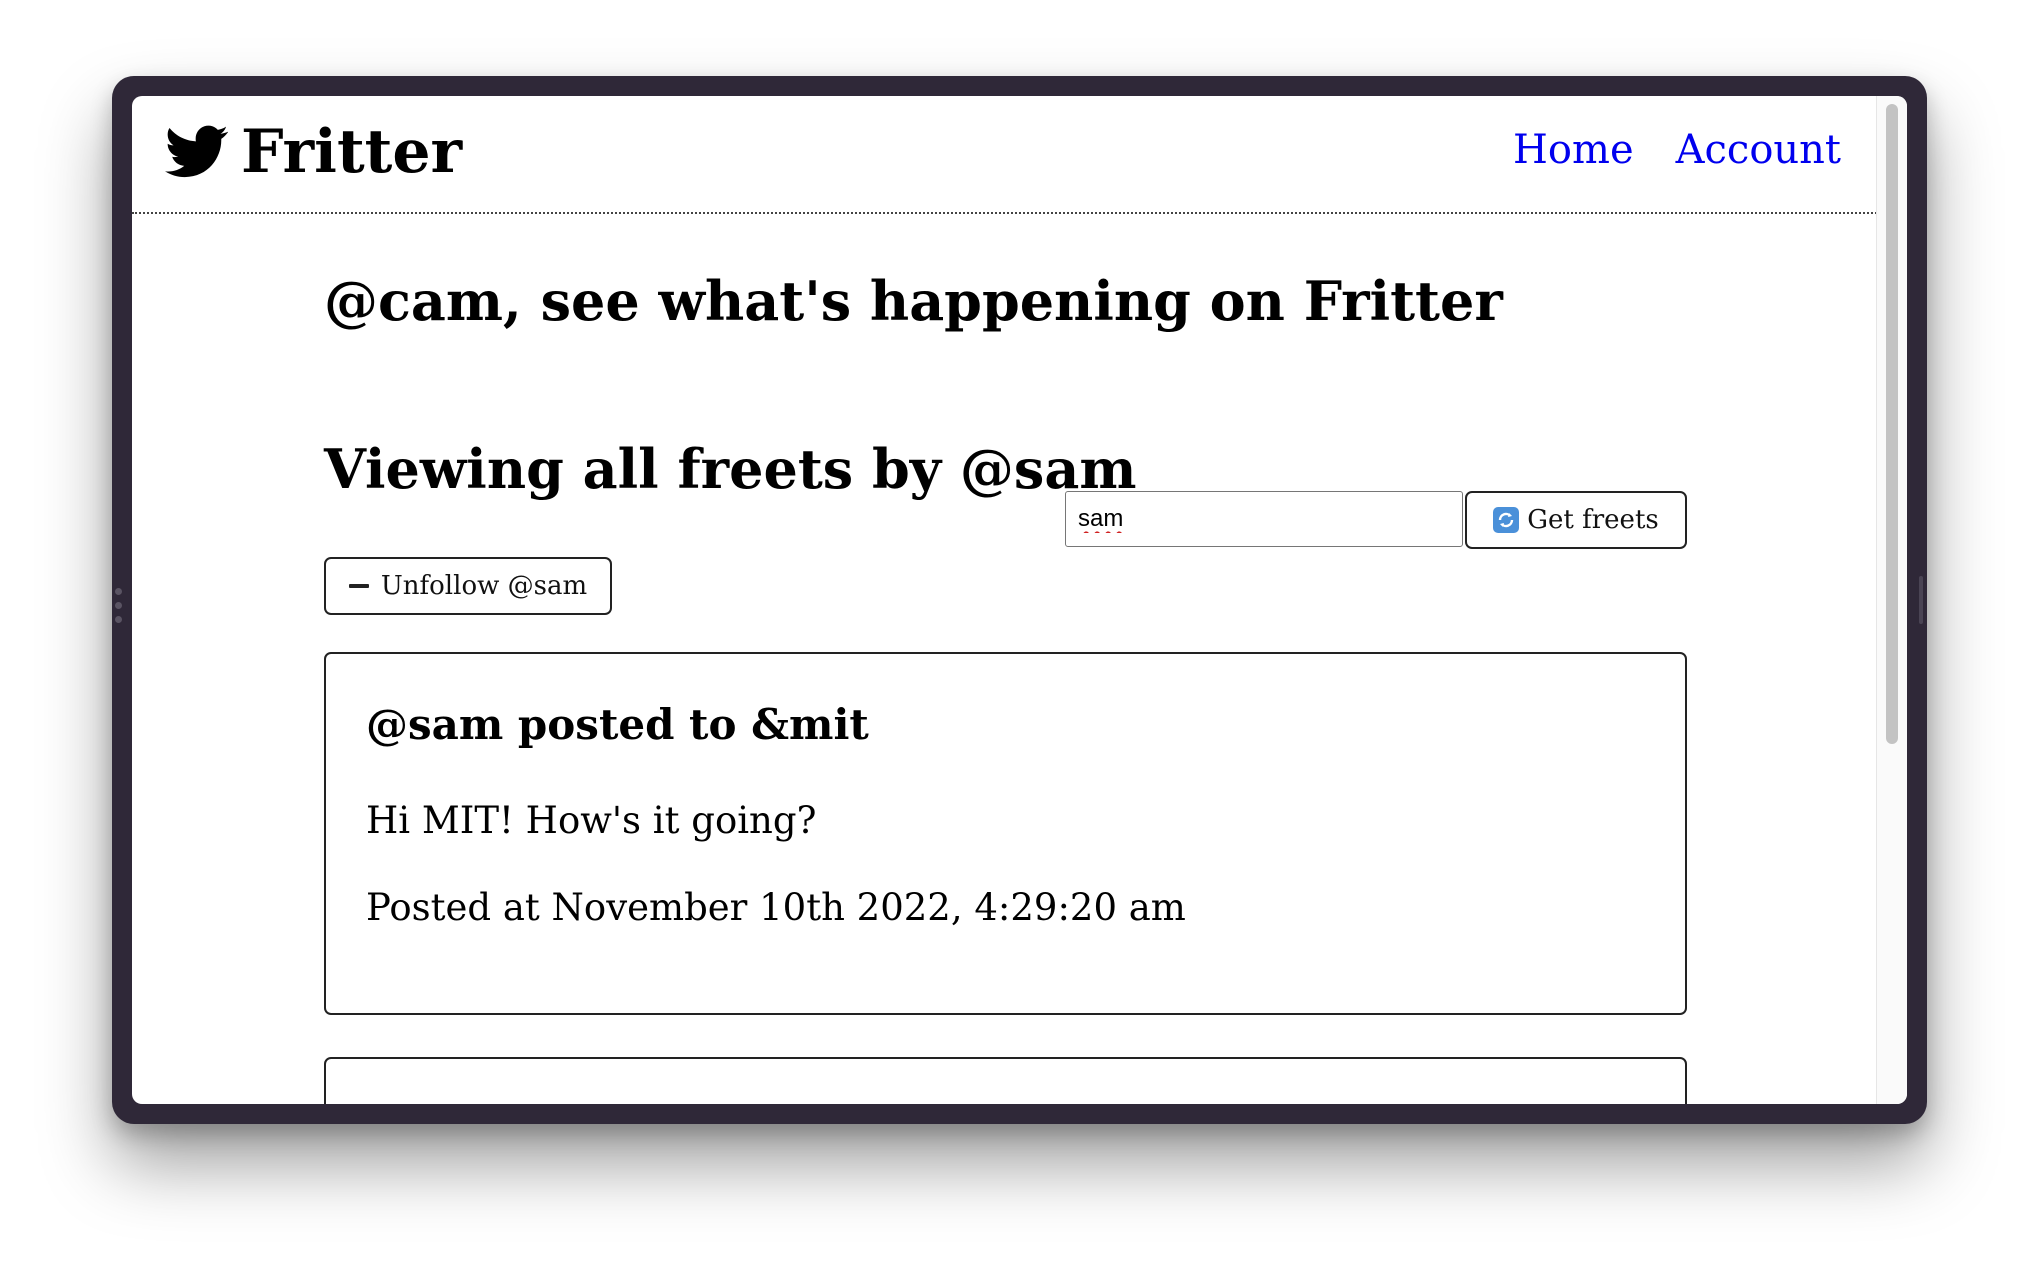 This screenshot has height=1272, width=2038. Describe the element at coordinates (358, 586) in the screenshot. I see `minus-icon` at that location.